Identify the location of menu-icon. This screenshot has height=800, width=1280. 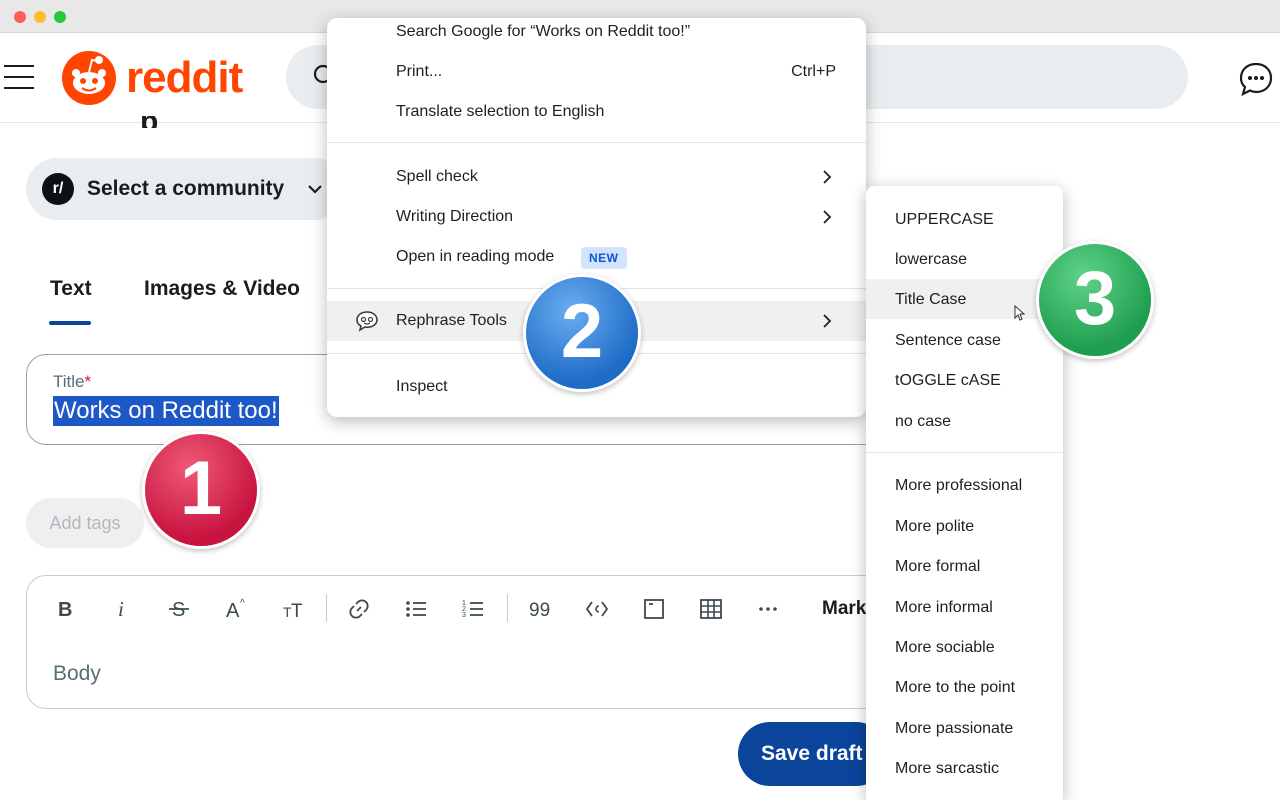
(19, 77).